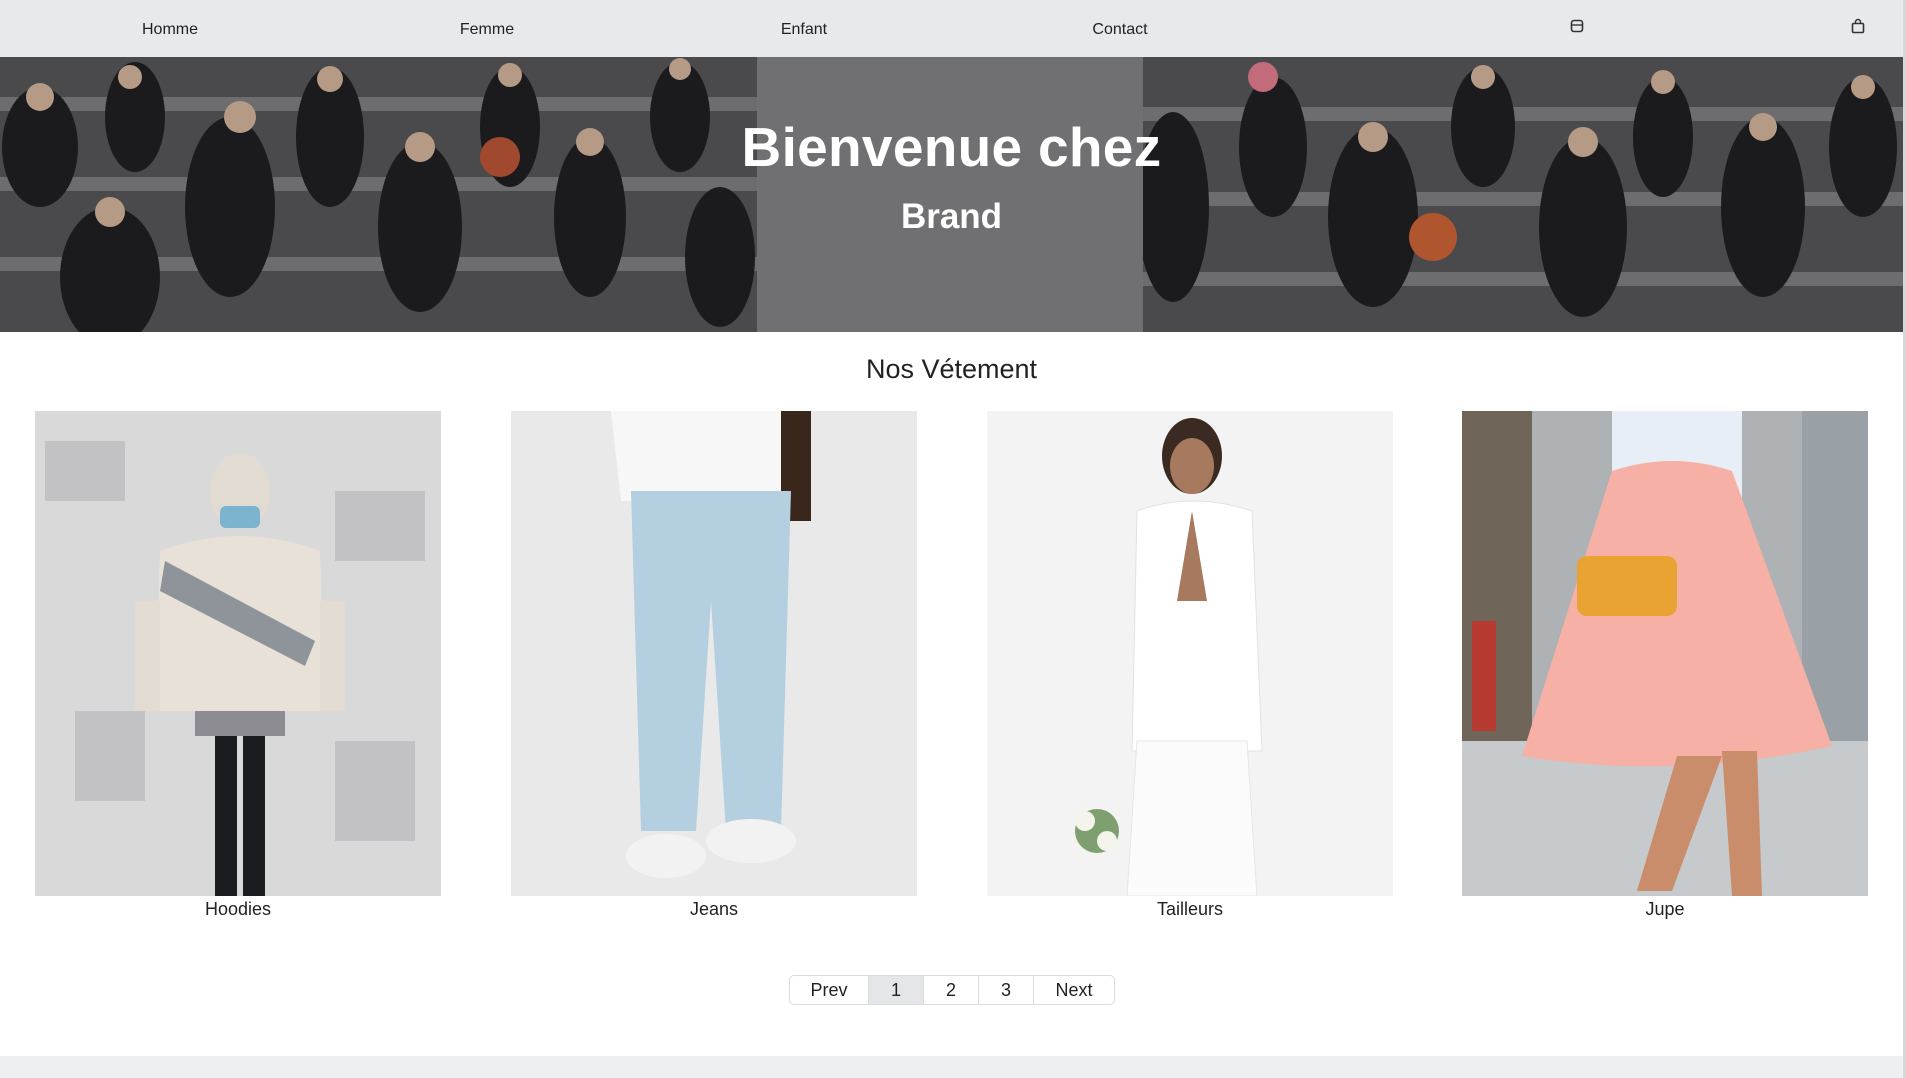 This screenshot has width=1906, height=1078. What do you see at coordinates (1665, 909) in the screenshot?
I see `product-label: Jupe` at bounding box center [1665, 909].